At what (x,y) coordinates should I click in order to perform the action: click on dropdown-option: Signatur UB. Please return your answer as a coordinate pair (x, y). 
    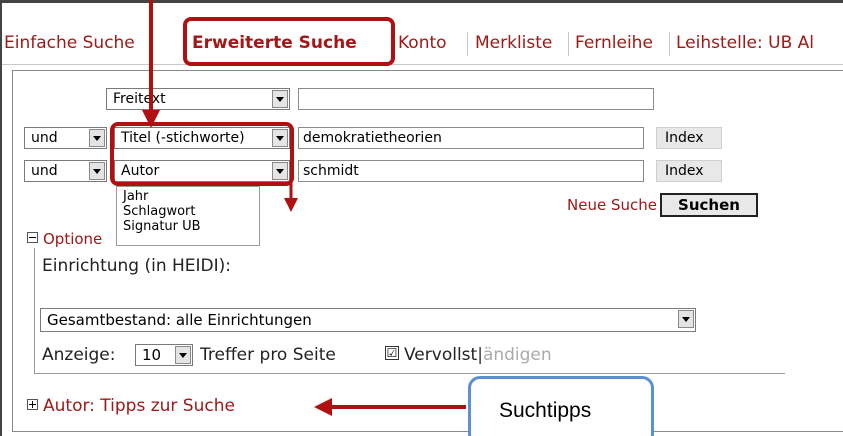
    Looking at the image, I should click on (191, 226).